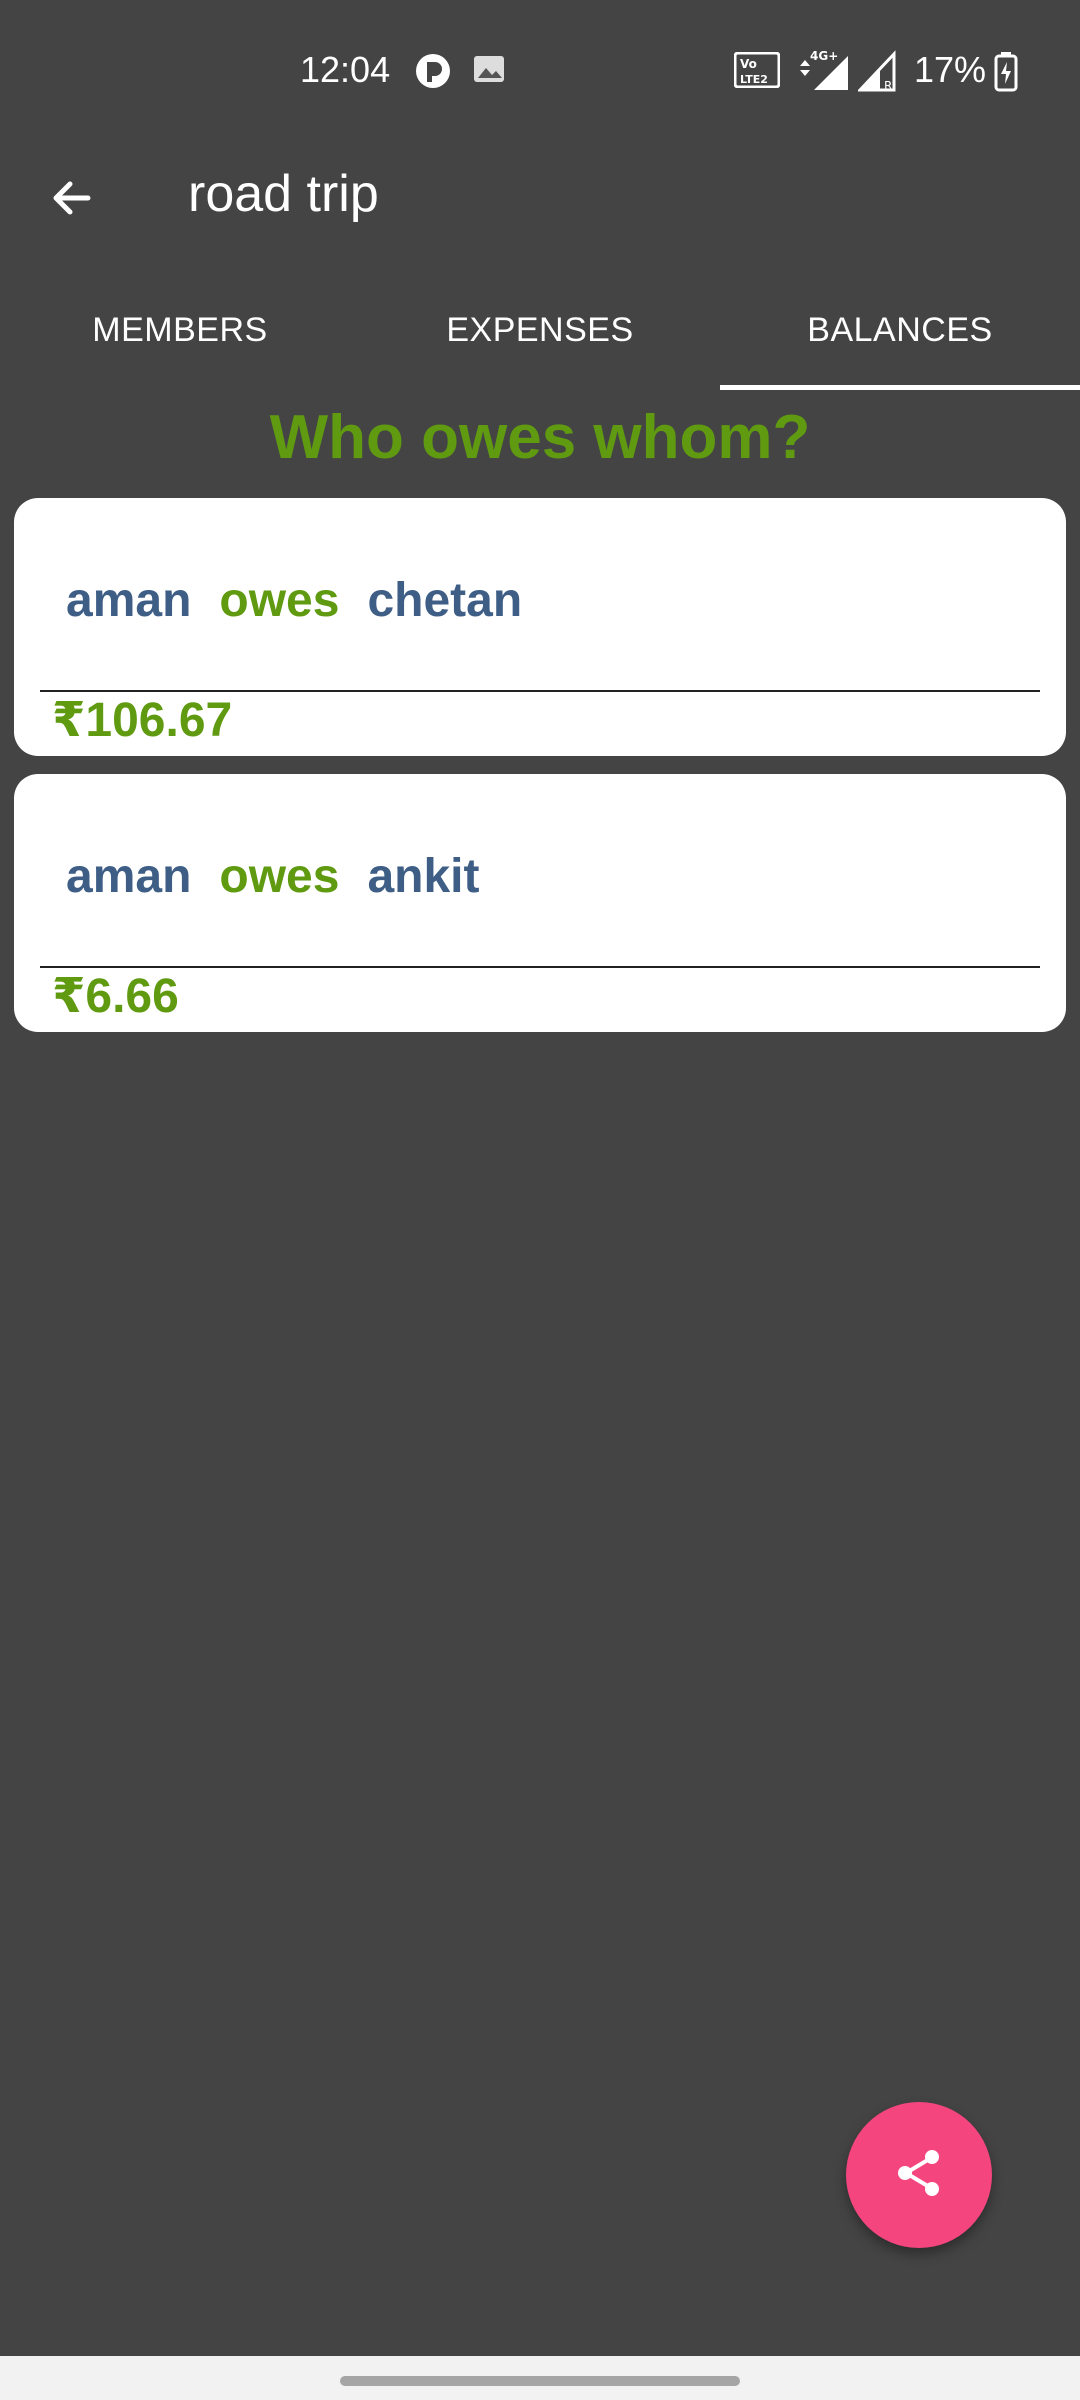 This screenshot has height=2400, width=1080. I want to click on balance-amount: ₹106.67, so click(142, 720).